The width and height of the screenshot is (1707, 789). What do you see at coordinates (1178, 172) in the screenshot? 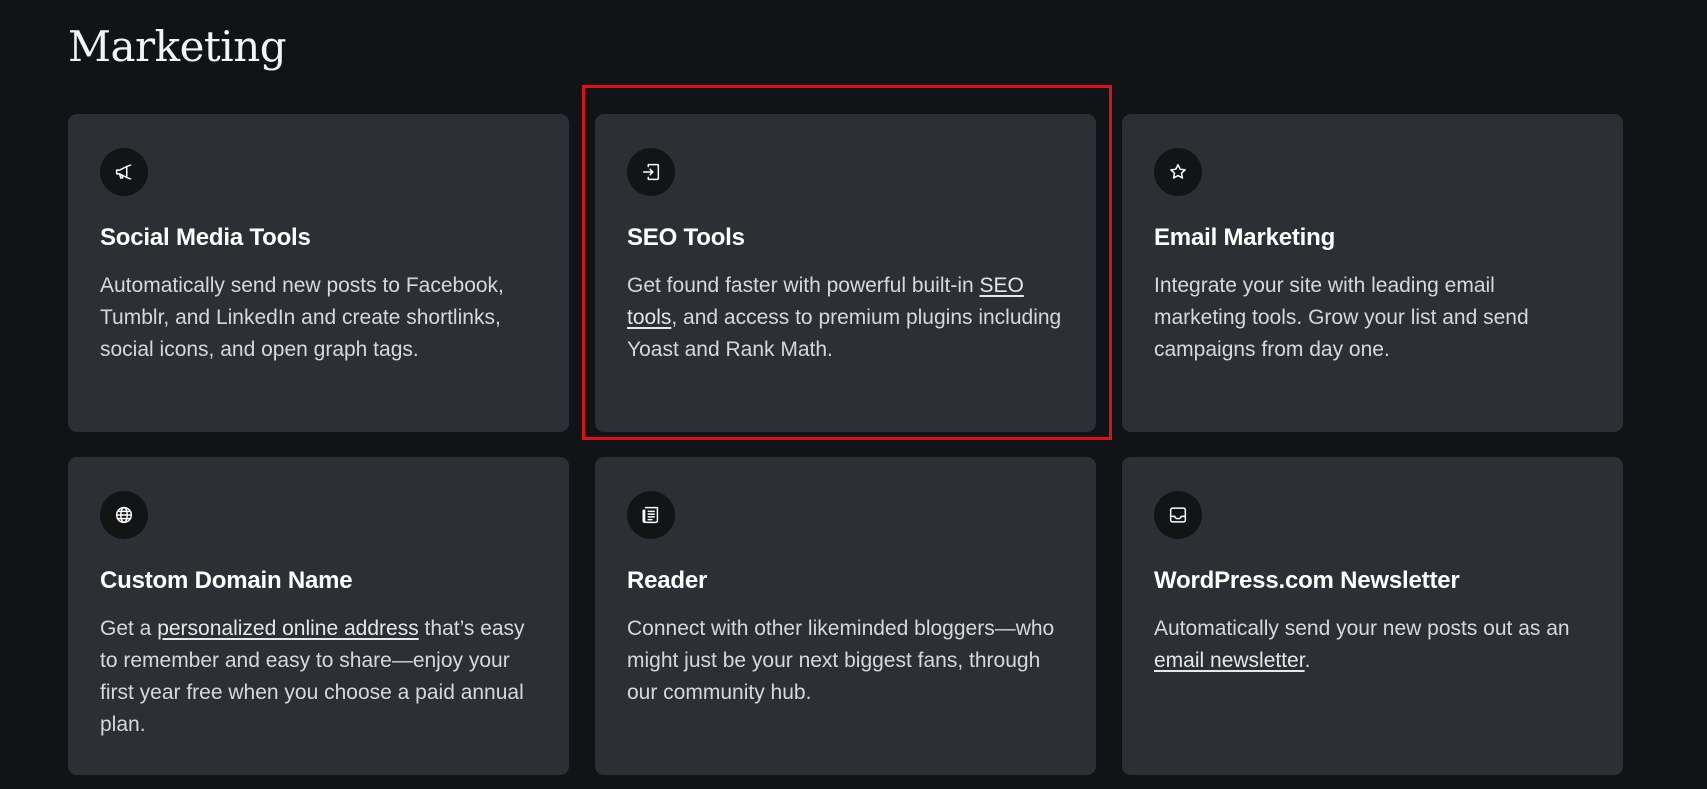
I see `star-icon` at bounding box center [1178, 172].